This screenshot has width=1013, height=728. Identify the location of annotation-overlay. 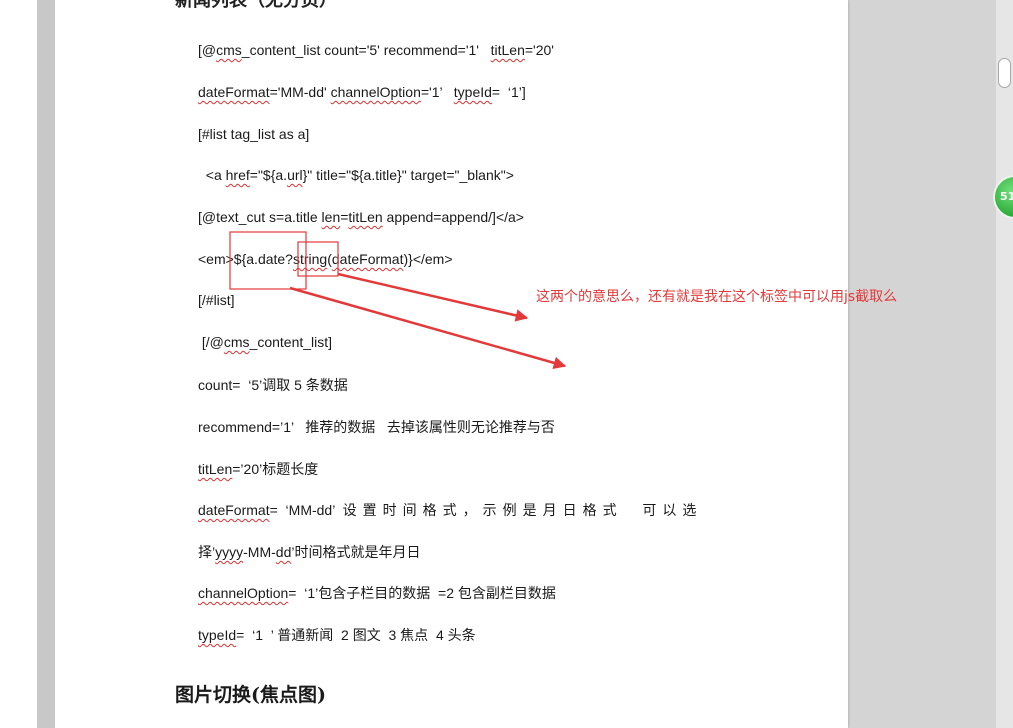
(398, 300).